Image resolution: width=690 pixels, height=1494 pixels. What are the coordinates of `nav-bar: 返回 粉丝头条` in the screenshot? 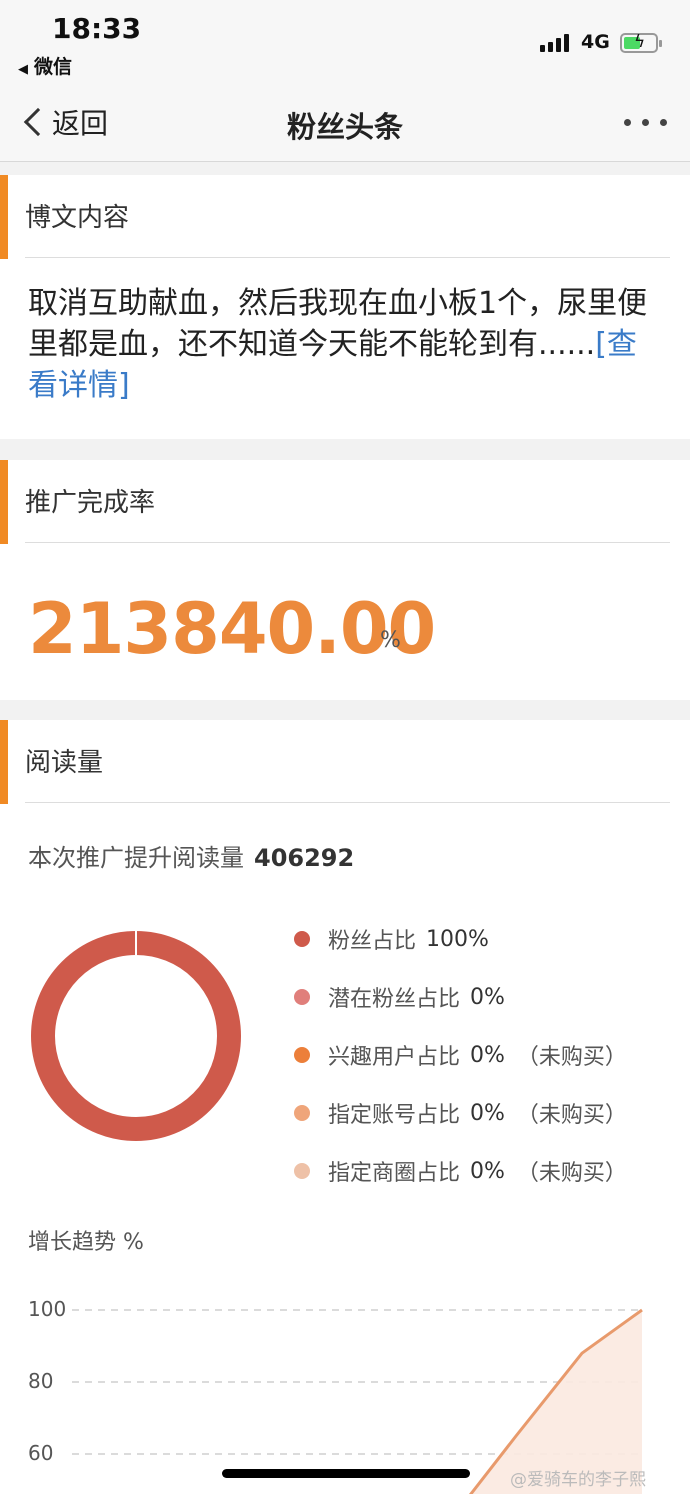 It's located at (345, 122).